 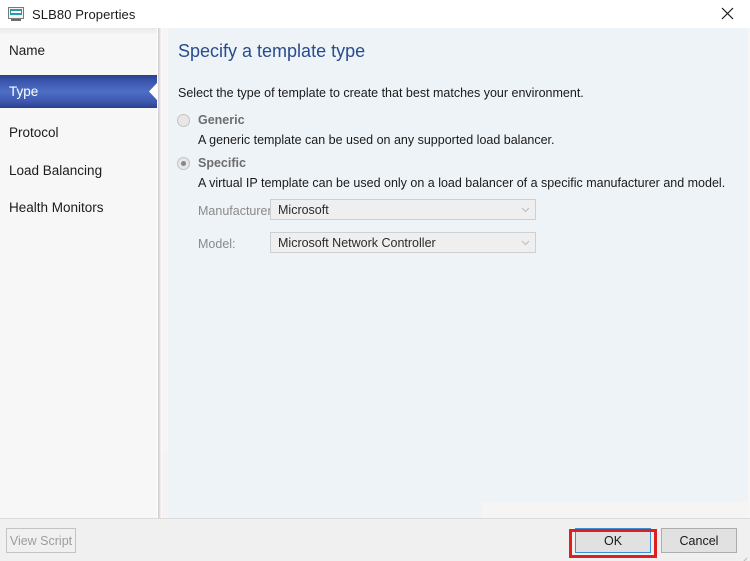 I want to click on radio-option-specific: Specific, so click(x=211, y=163).